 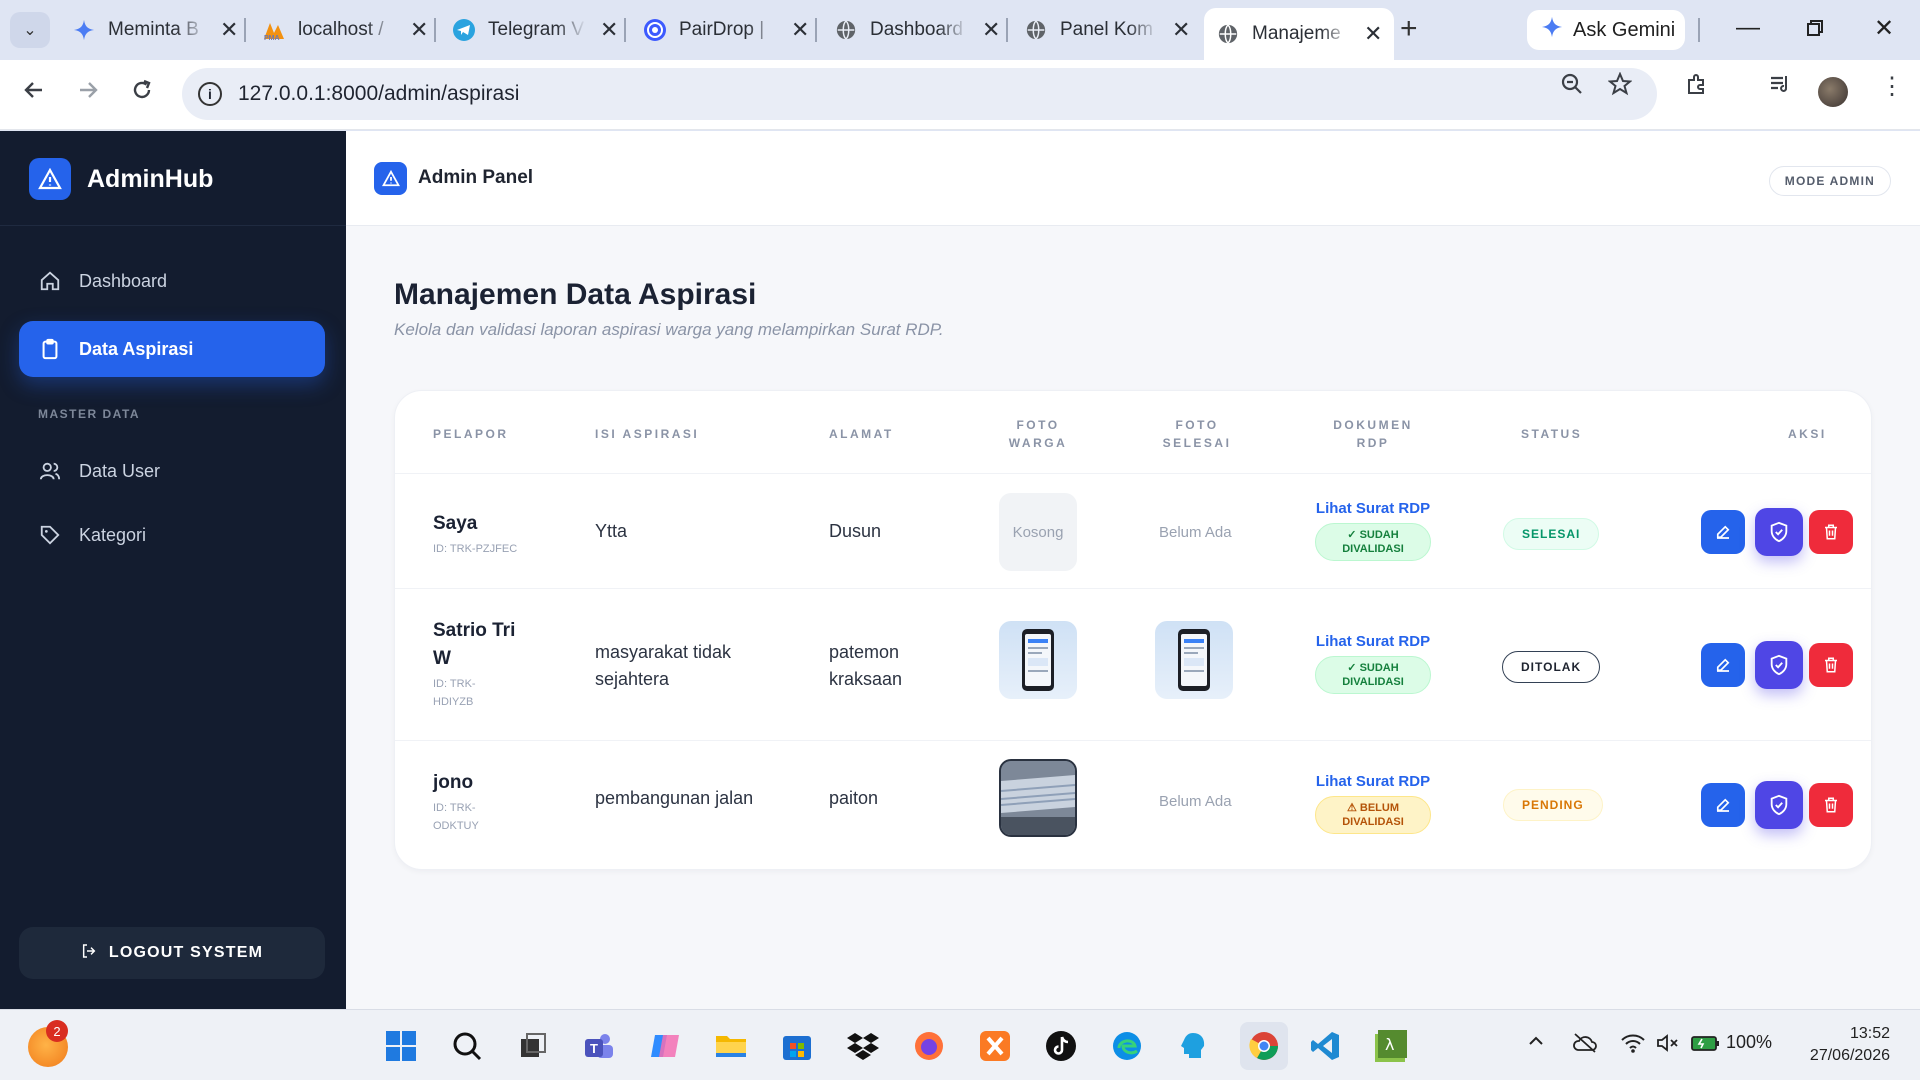 I want to click on dropbox-icon, so click(x=863, y=1046).